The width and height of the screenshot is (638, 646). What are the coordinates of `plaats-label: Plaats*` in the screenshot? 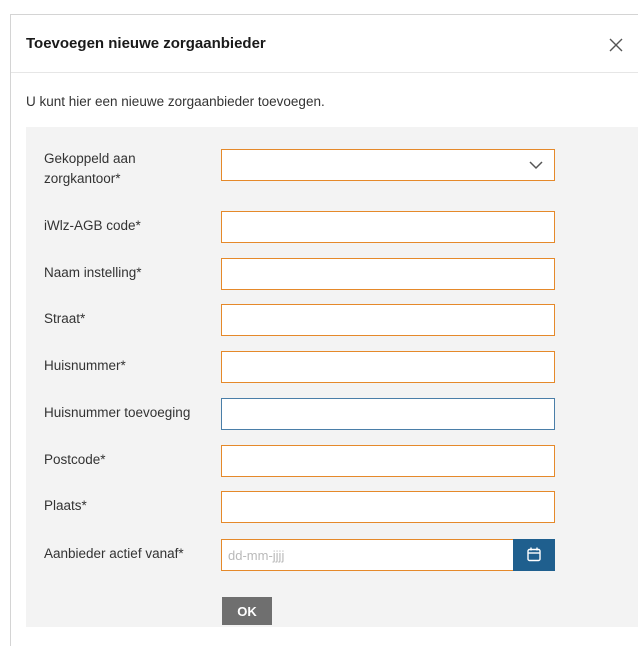 It's located at (65, 505).